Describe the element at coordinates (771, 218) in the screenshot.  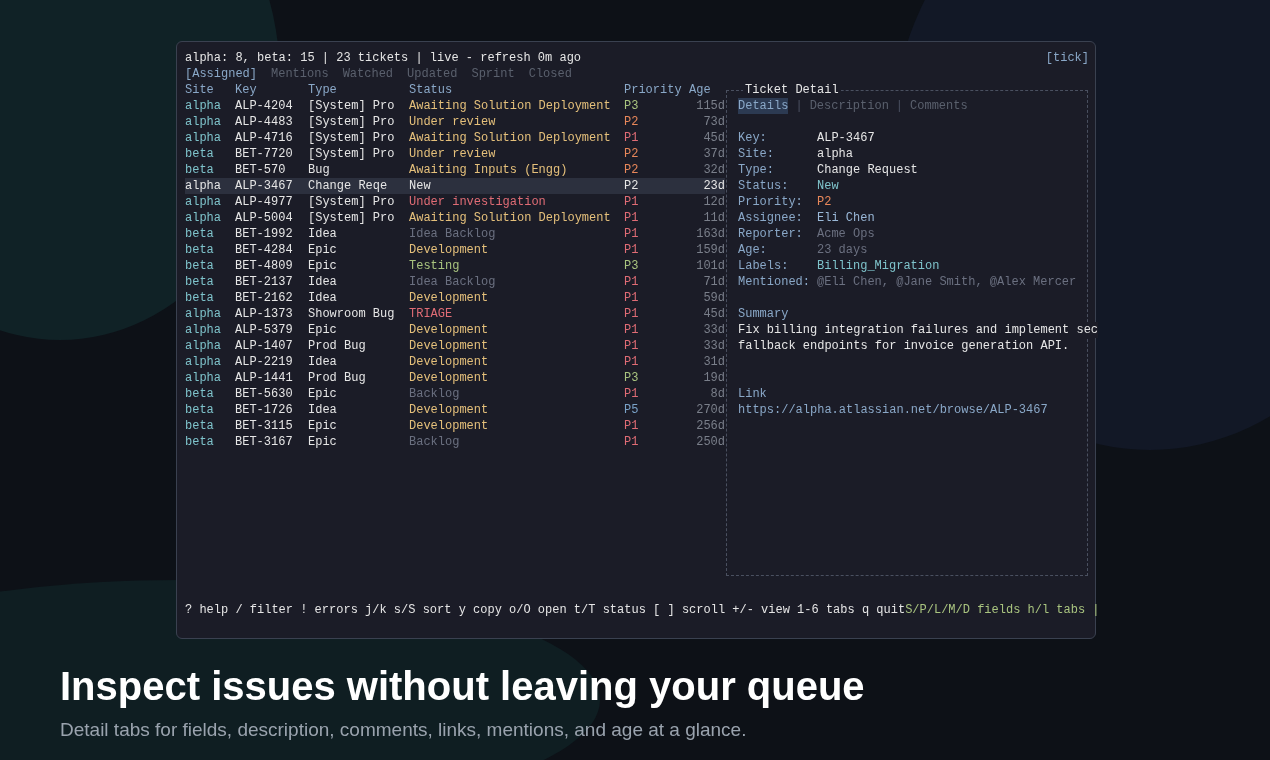
I see `field-label: Assignee:` at that location.